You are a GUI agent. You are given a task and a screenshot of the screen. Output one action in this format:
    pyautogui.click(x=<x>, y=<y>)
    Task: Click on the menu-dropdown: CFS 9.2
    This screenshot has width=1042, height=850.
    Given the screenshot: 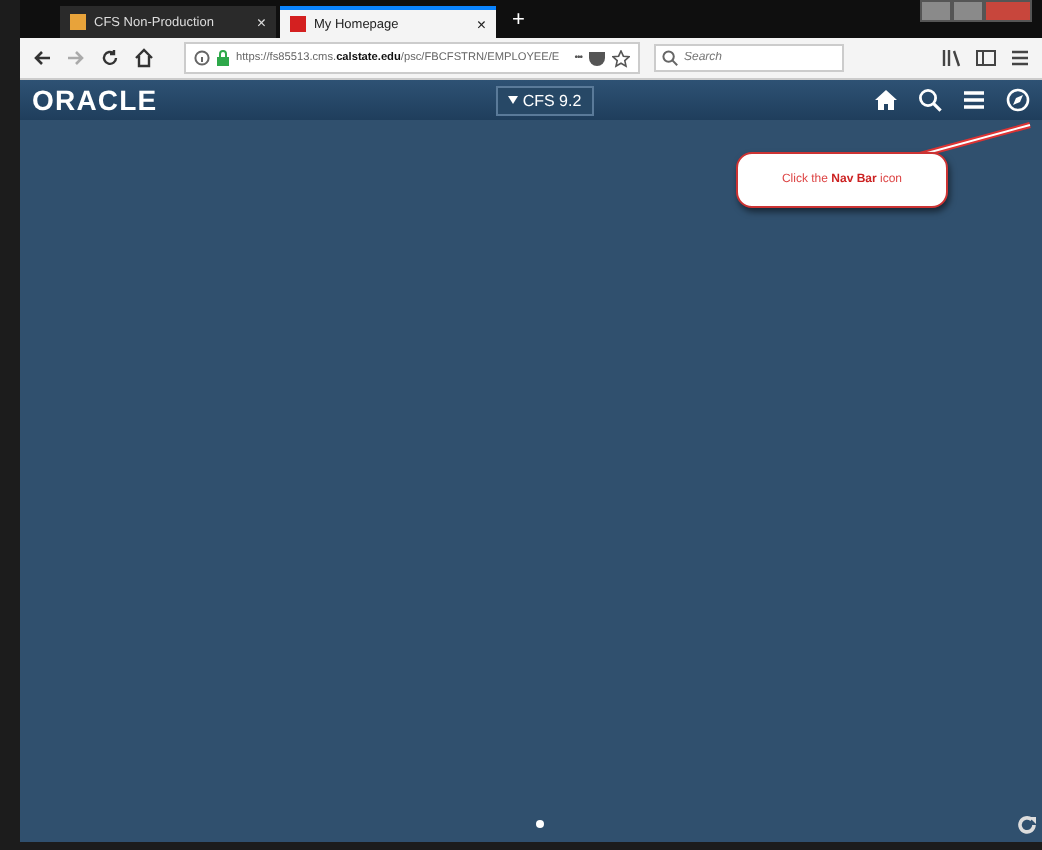 What is the action you would take?
    pyautogui.click(x=545, y=100)
    